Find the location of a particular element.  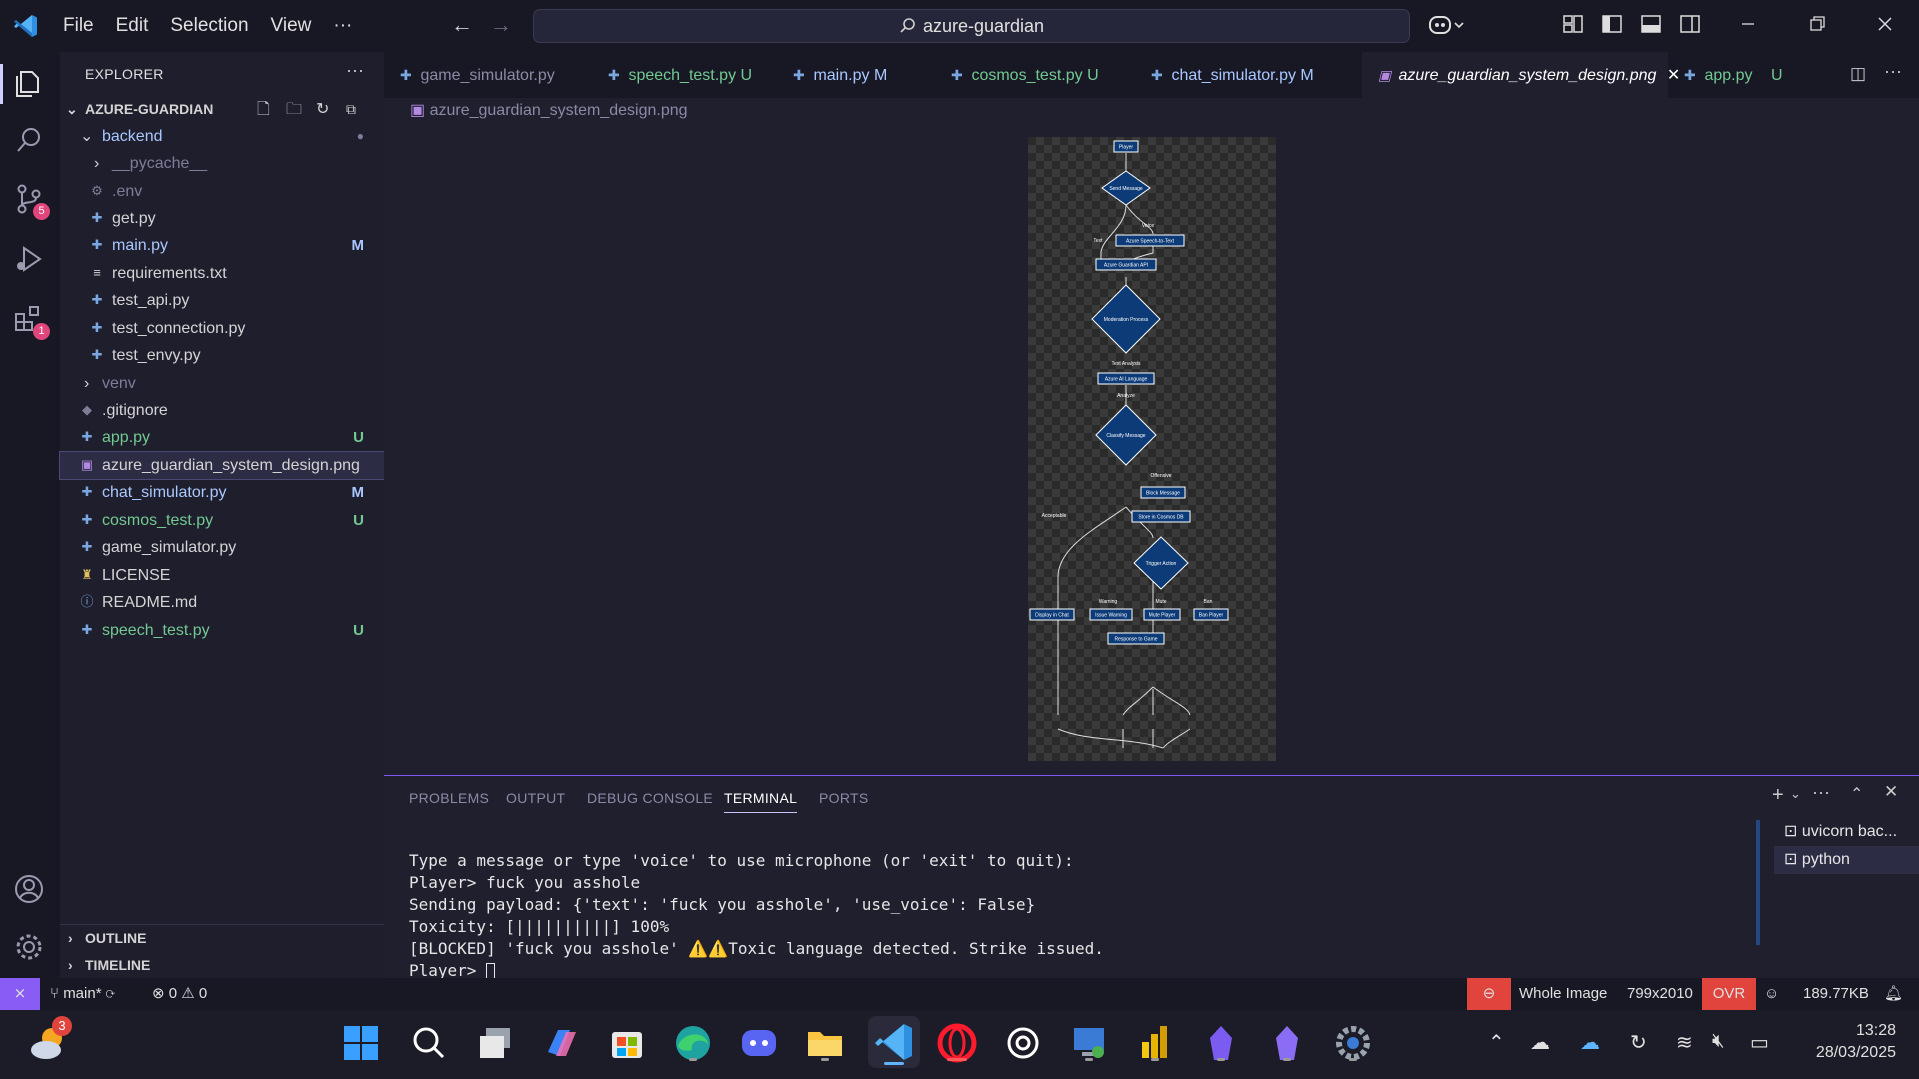

search-taskbar-icon is located at coordinates (428, 1043).